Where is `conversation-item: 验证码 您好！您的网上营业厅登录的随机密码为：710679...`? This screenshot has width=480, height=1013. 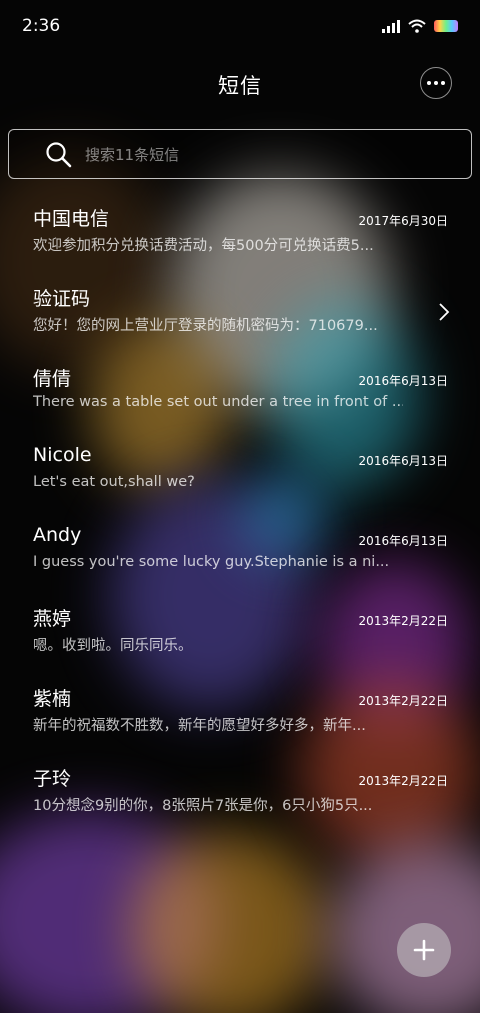
conversation-item: 验证码 您好！您的网上营业厅登录的随机密码为：710679... is located at coordinates (240, 320).